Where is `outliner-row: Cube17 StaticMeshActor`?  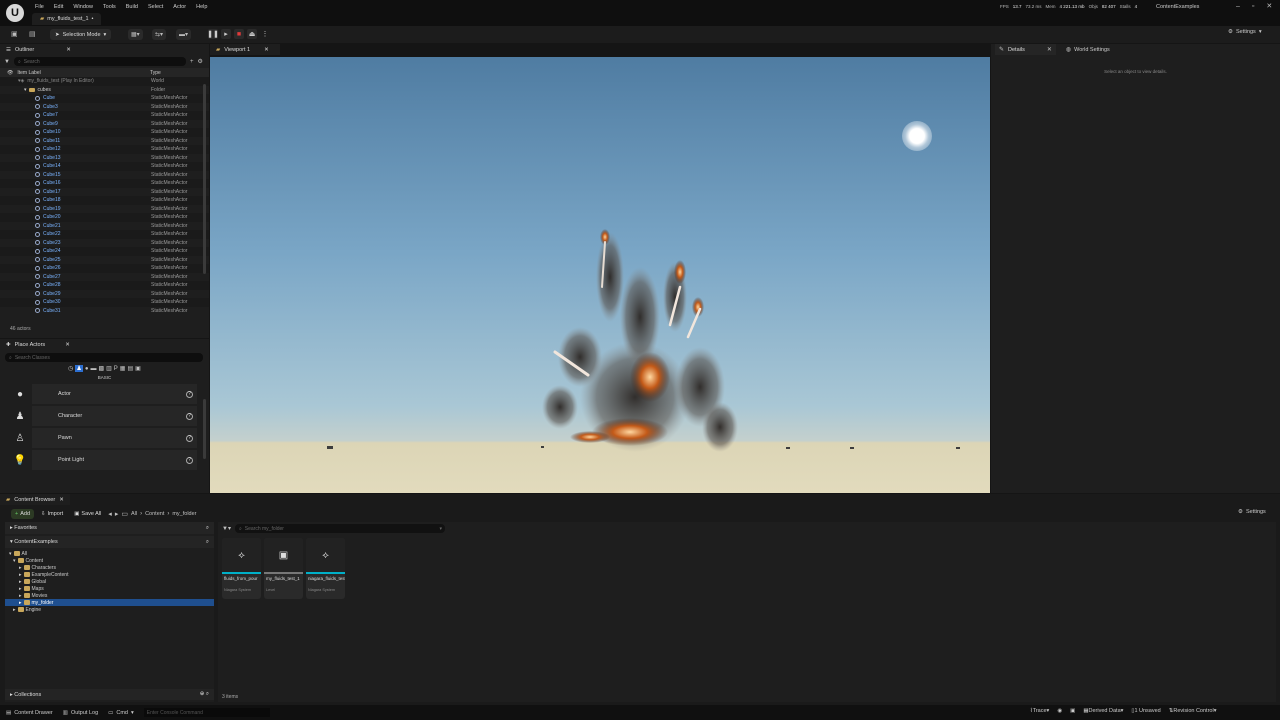 outliner-row: Cube17 StaticMeshActor is located at coordinates (104, 192).